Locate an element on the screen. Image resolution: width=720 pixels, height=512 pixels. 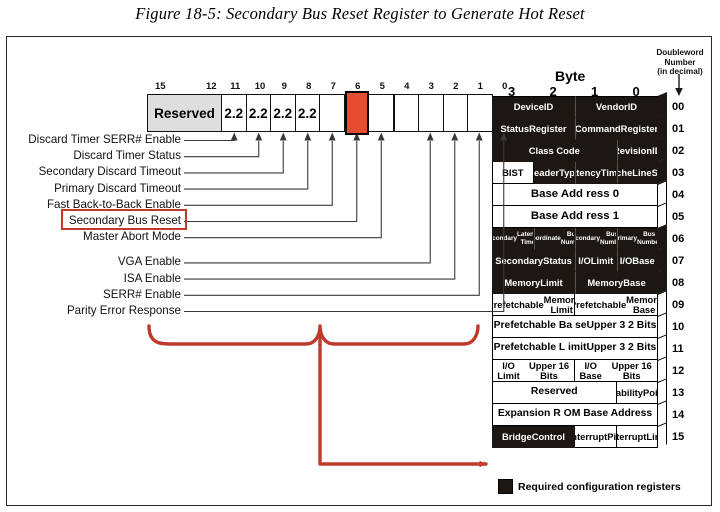
register-row-15: BridgeControlInterruptPinInterruptLine is located at coordinates (575, 437).